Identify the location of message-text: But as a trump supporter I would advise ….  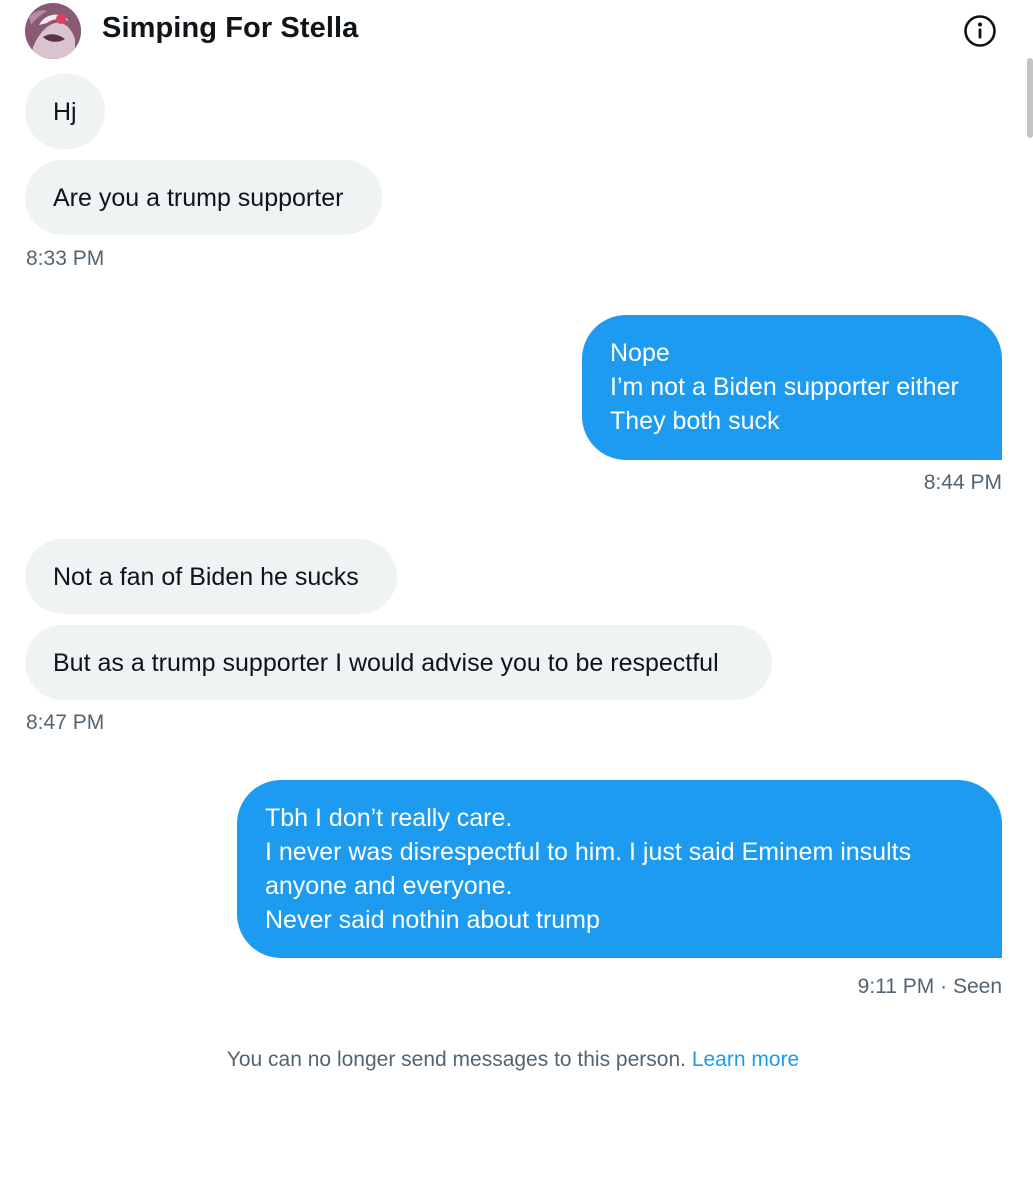
(386, 662).